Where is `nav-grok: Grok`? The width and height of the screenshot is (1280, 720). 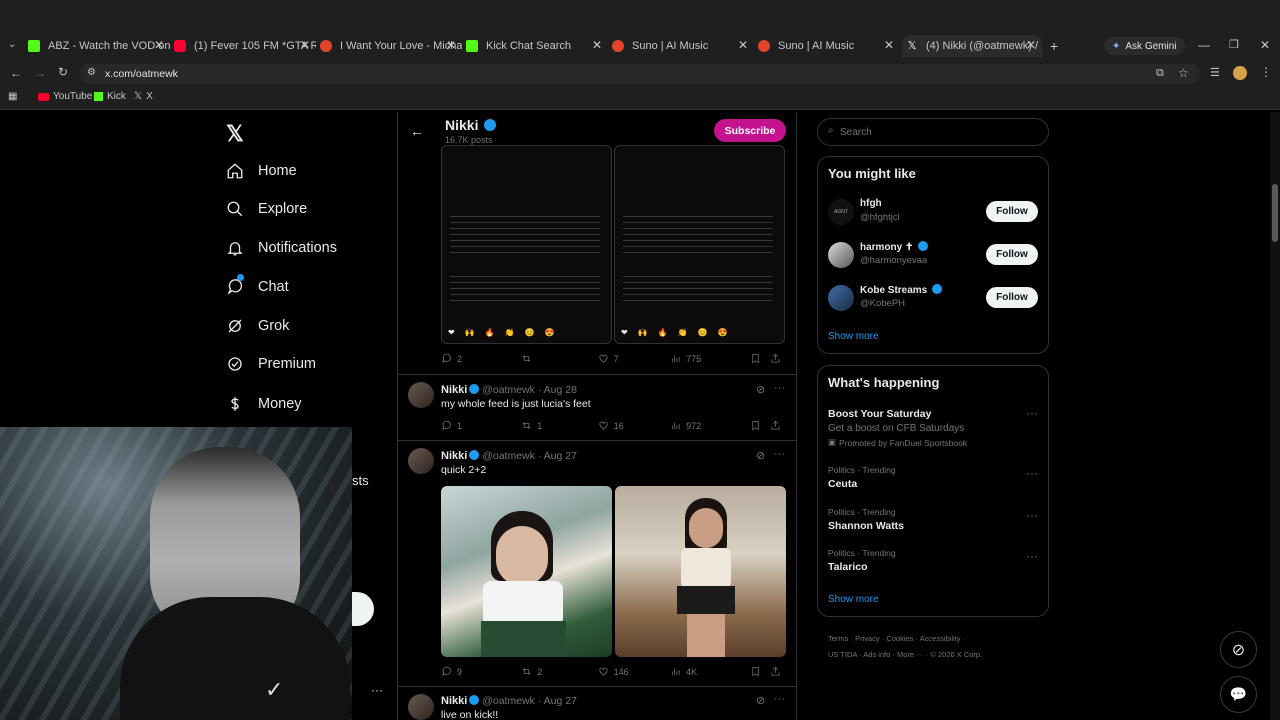 nav-grok: Grok is located at coordinates (257, 326).